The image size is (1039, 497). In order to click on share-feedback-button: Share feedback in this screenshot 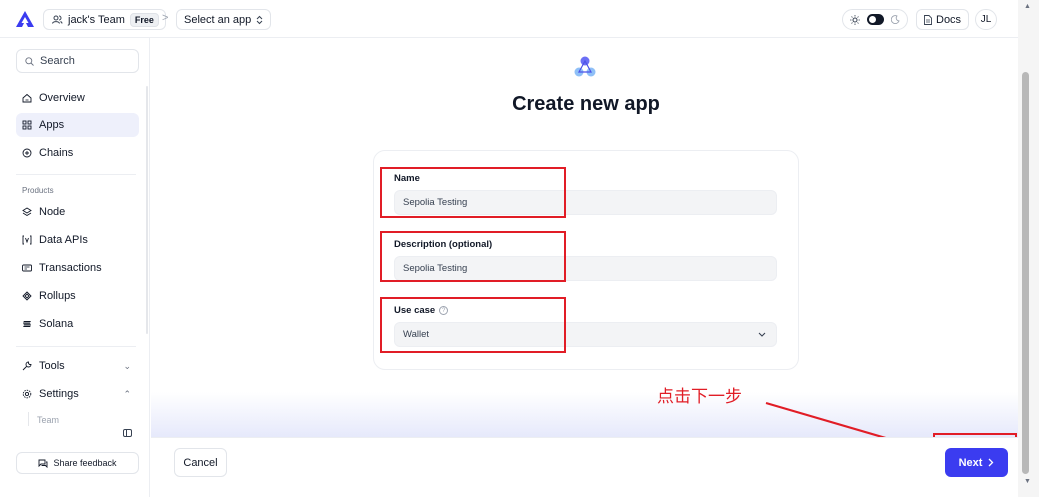, I will do `click(77, 463)`.